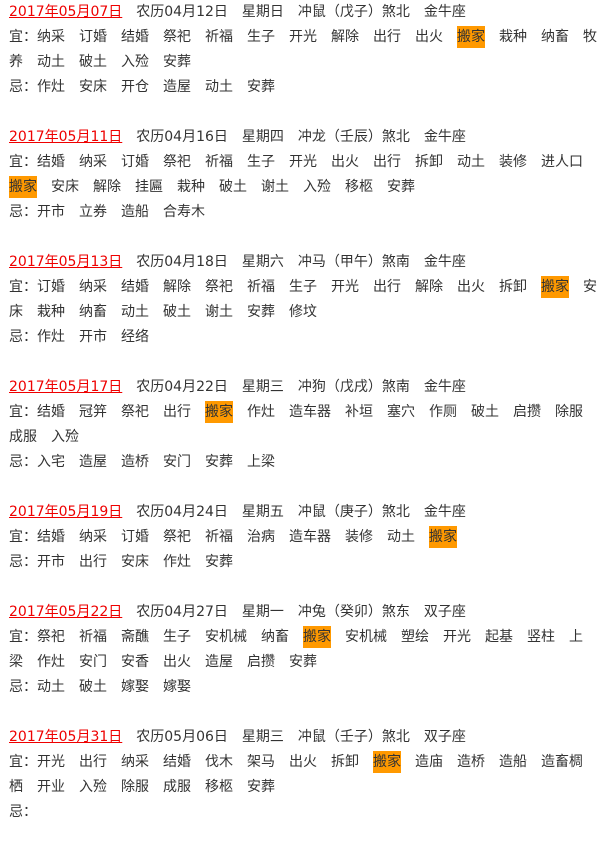 The width and height of the screenshot is (602, 850). I want to click on item-text: 栽种, so click(51, 312).